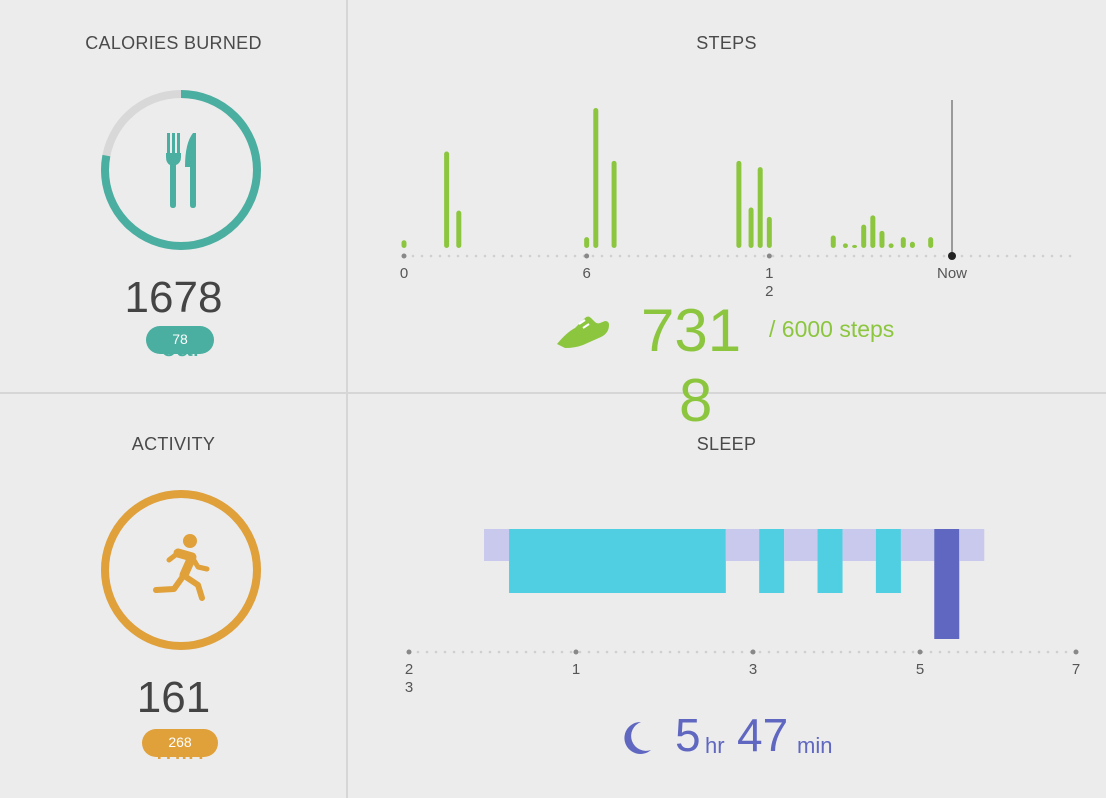 Image resolution: width=1106 pixels, height=798 pixels. What do you see at coordinates (832, 329) in the screenshot?
I see `steps-goal: / 6000 steps` at bounding box center [832, 329].